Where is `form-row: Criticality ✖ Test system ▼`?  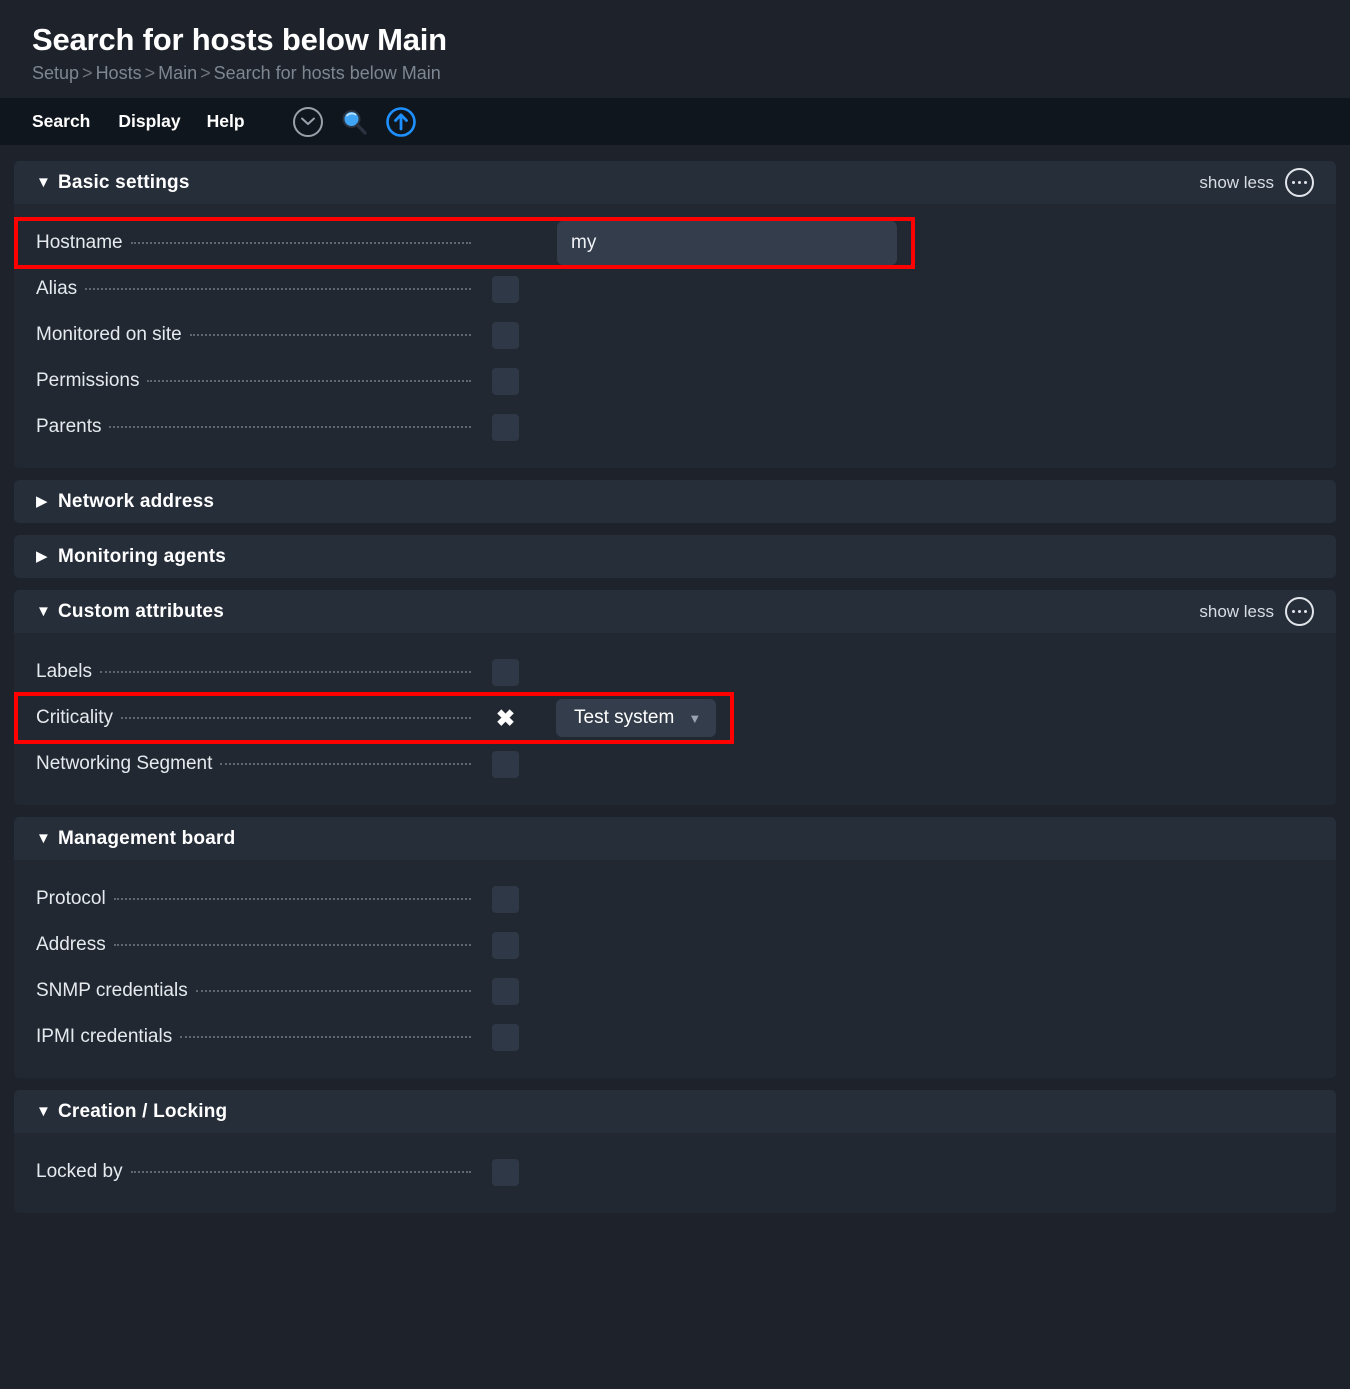
form-row: Criticality ✖ Test system ▼ is located at coordinates (675, 718).